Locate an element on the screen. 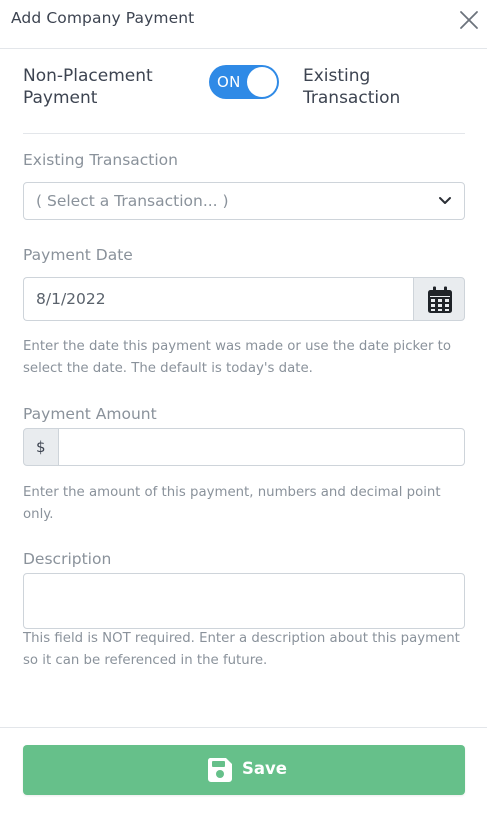 The height and width of the screenshot is (815, 487). chevron-down-icon is located at coordinates (445, 200).